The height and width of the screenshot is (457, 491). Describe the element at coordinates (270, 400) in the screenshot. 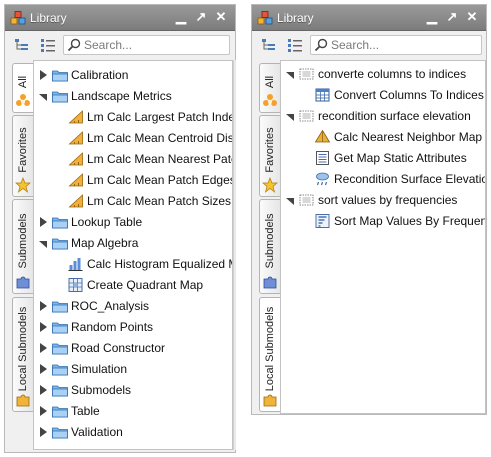

I see `puzzle-local-icon` at that location.